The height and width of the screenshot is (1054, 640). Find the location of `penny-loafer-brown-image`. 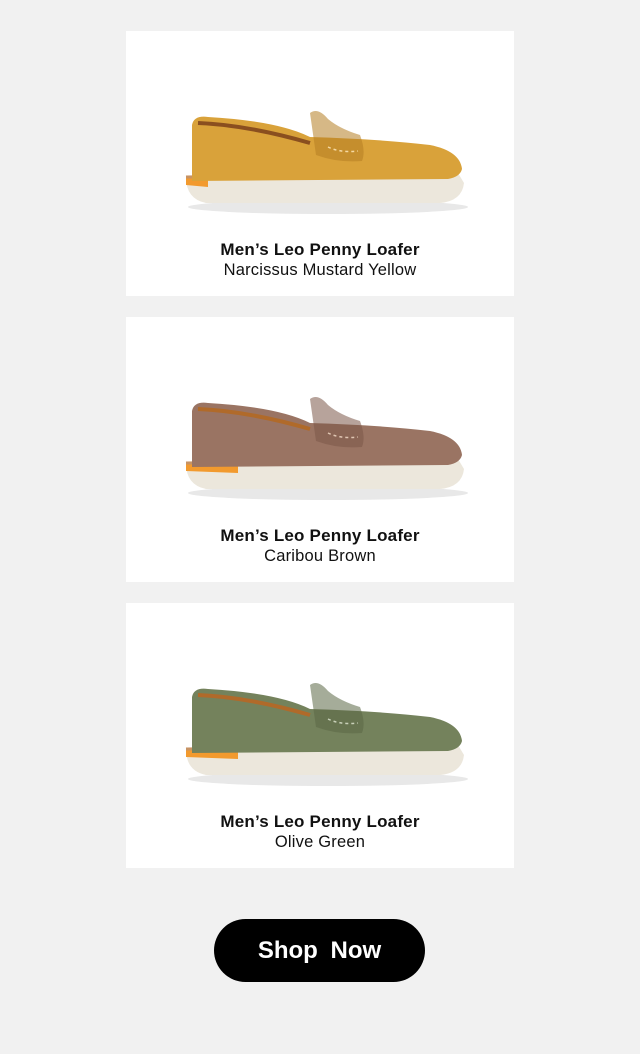

penny-loafer-brown-image is located at coordinates (326, 448).